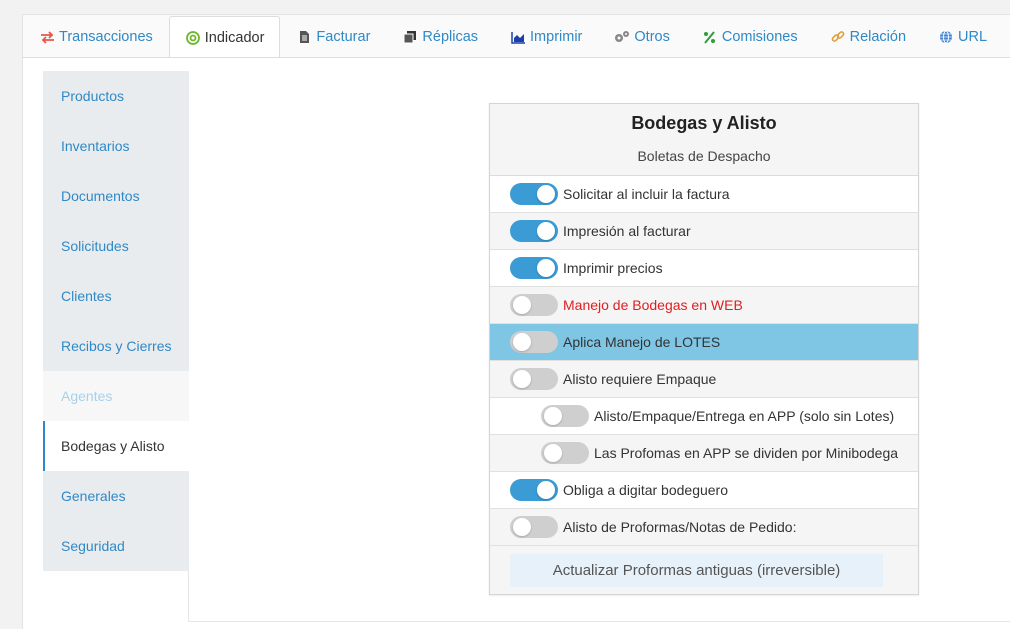 The width and height of the screenshot is (1010, 629). Describe the element at coordinates (613, 268) in the screenshot. I see `setting-label: Imprimir precios` at that location.